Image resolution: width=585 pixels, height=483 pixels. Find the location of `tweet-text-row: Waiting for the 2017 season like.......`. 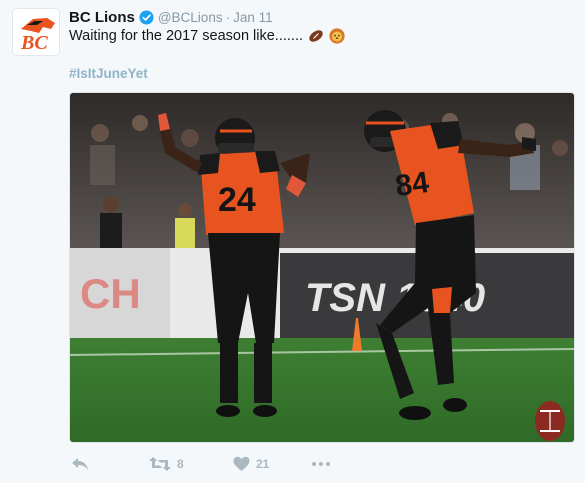

tweet-text-row: Waiting for the 2017 season like....... is located at coordinates (207, 36).